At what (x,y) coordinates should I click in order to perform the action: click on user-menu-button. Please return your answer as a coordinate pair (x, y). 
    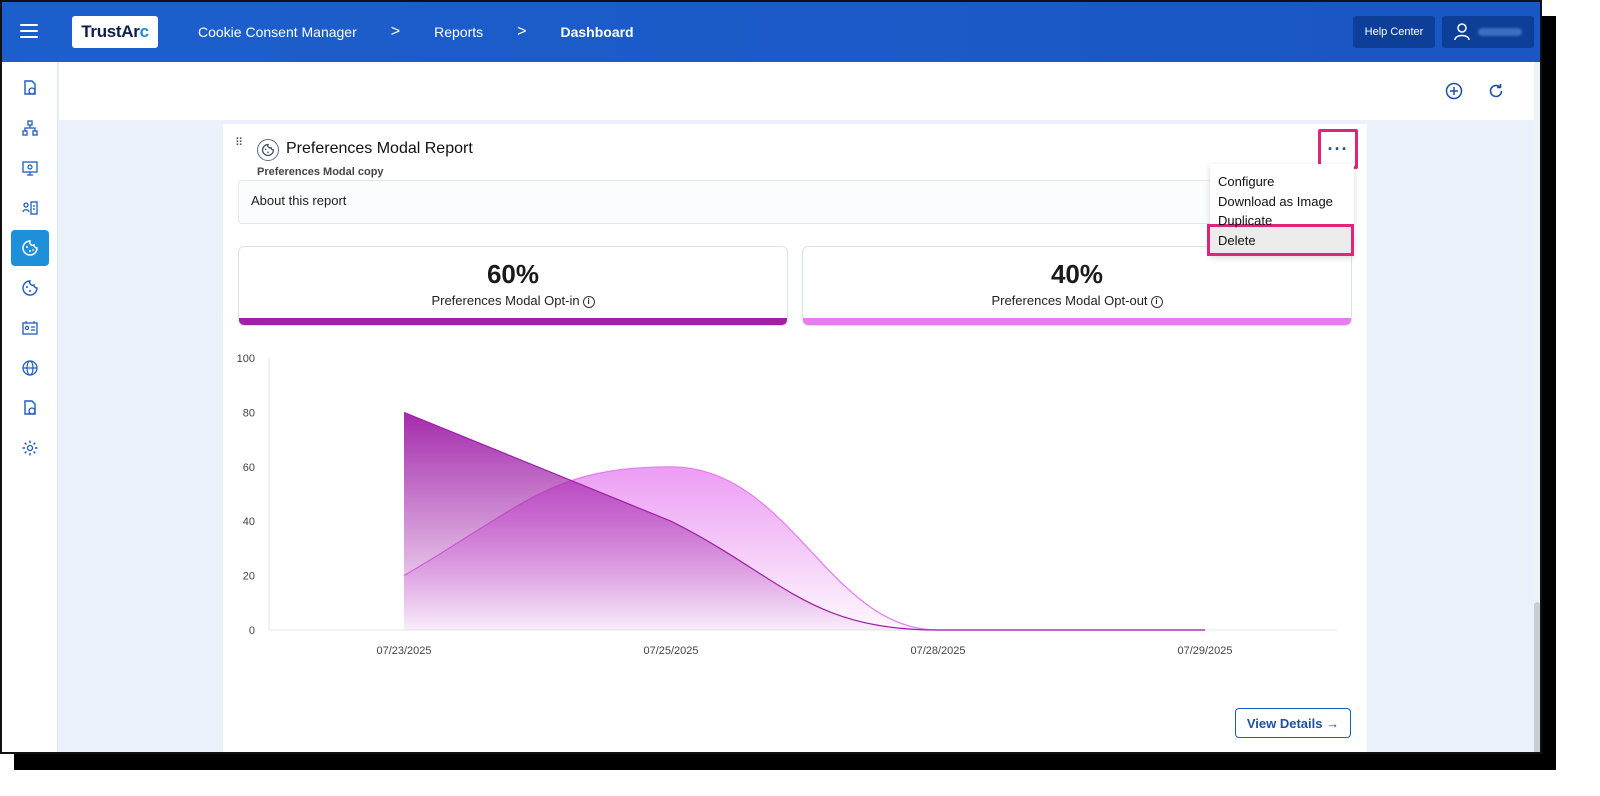
    Looking at the image, I should click on (1488, 32).